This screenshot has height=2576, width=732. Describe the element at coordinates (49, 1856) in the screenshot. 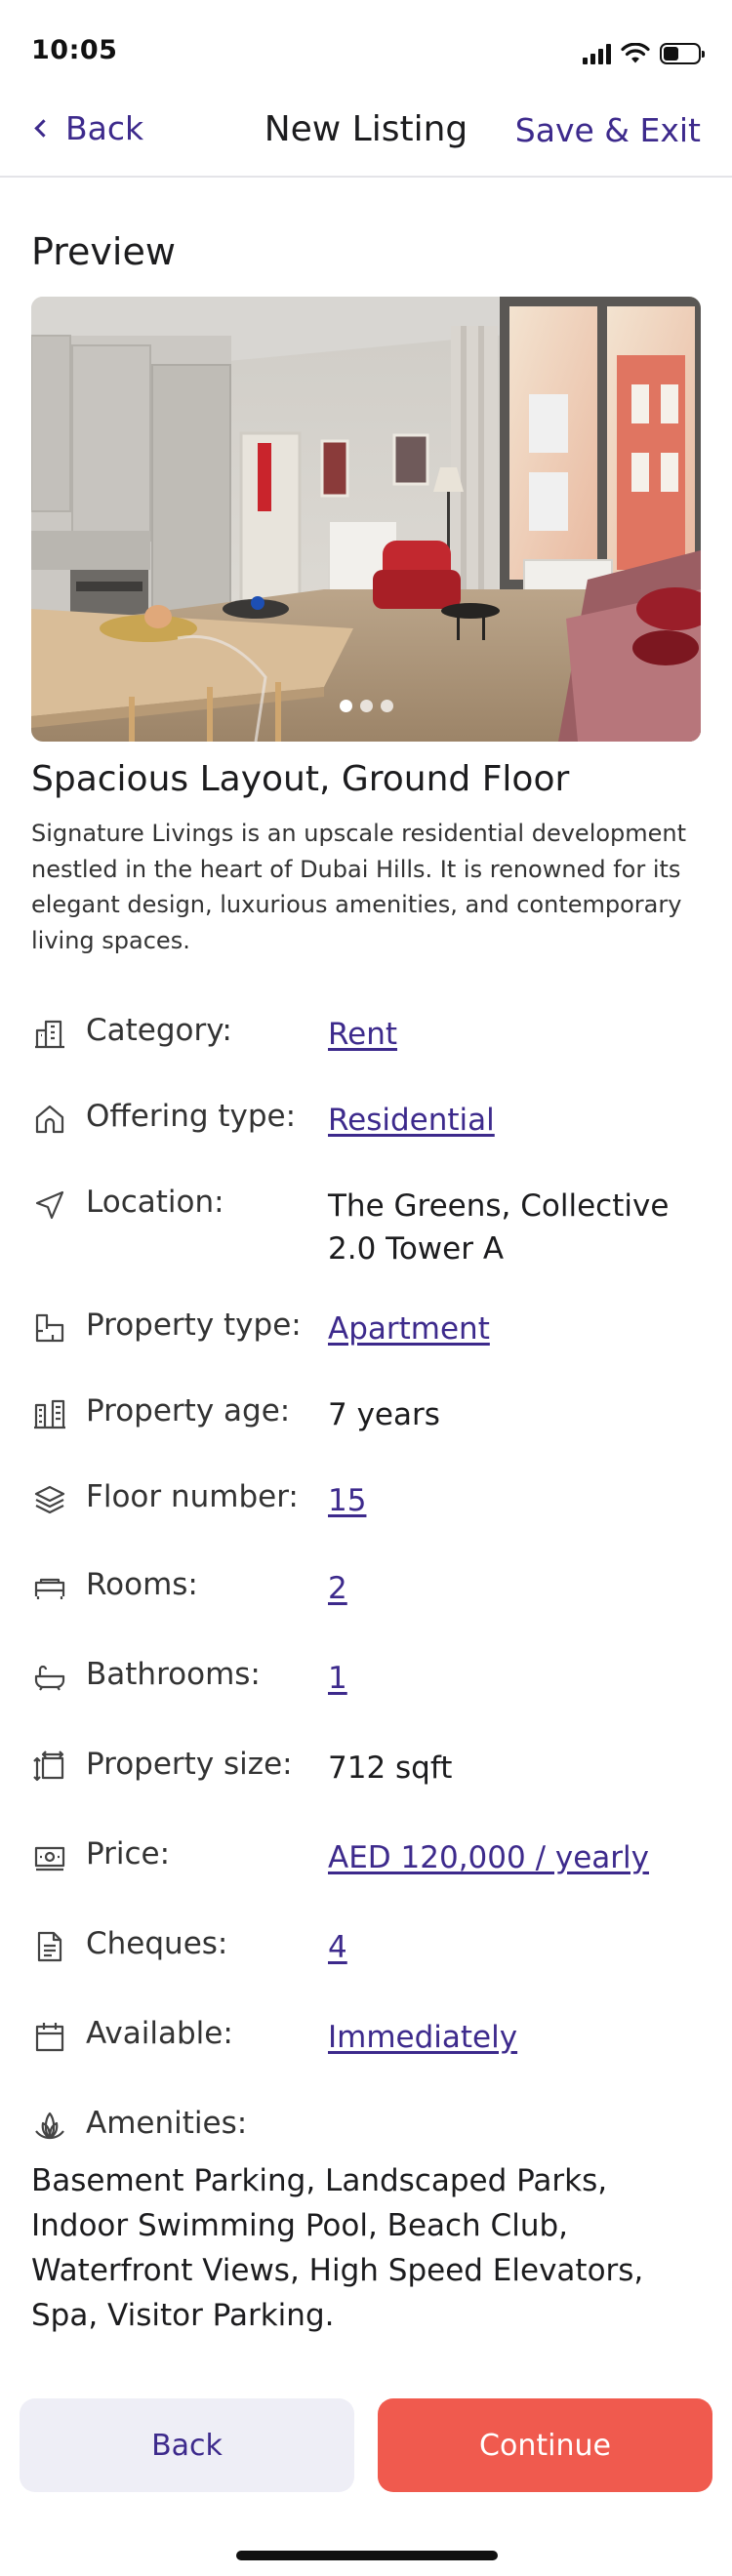

I see `banknote-icon` at that location.